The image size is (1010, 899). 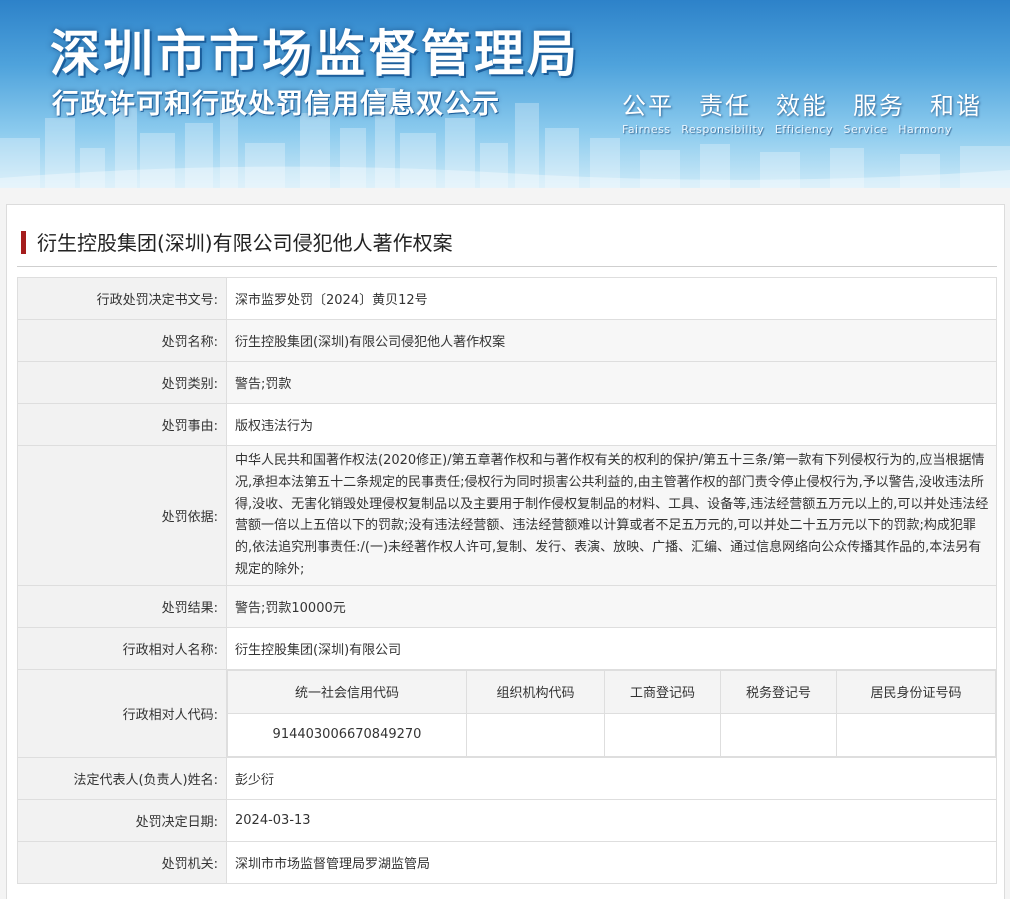 What do you see at coordinates (611, 862) in the screenshot?
I see `authority-value: 深圳市市场监督管理局罗湖监管局` at bounding box center [611, 862].